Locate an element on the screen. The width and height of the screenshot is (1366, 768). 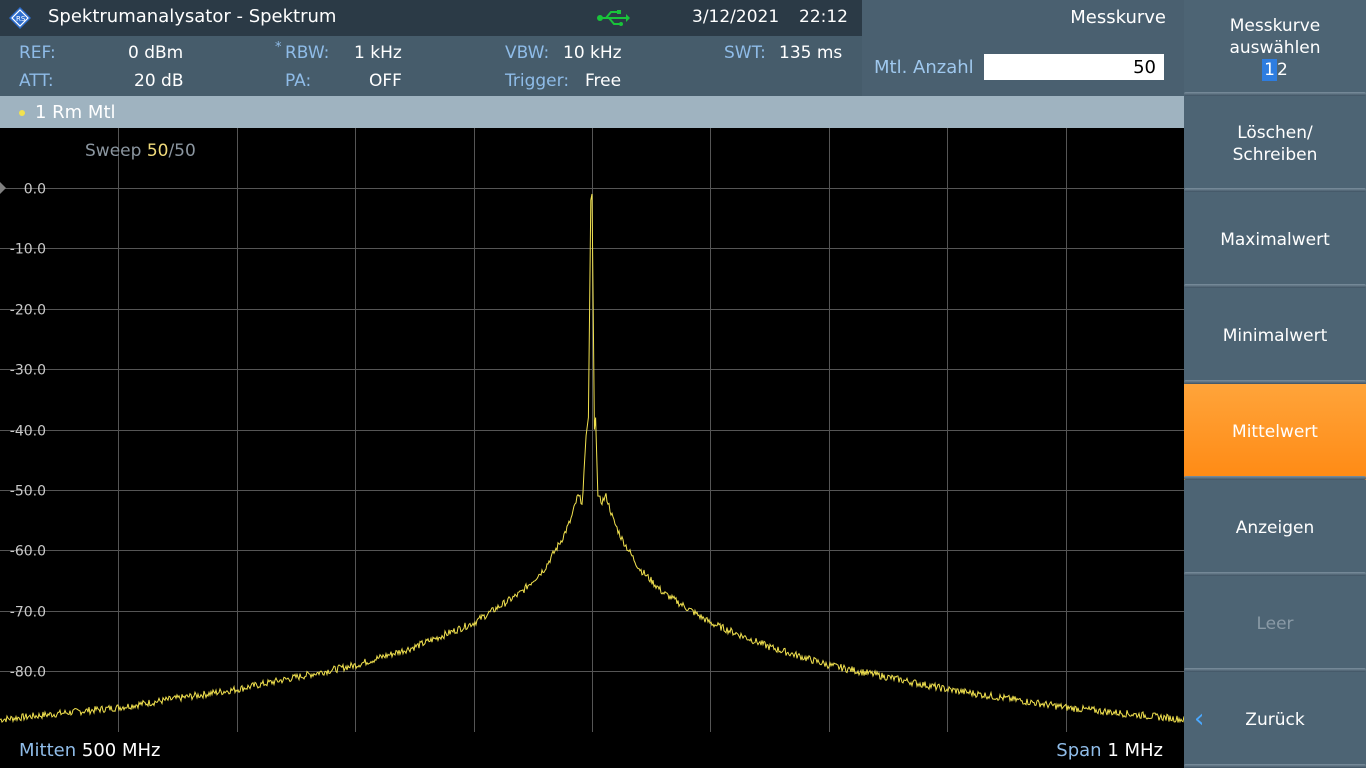
average-button: Mittelwert is located at coordinates (1275, 432).